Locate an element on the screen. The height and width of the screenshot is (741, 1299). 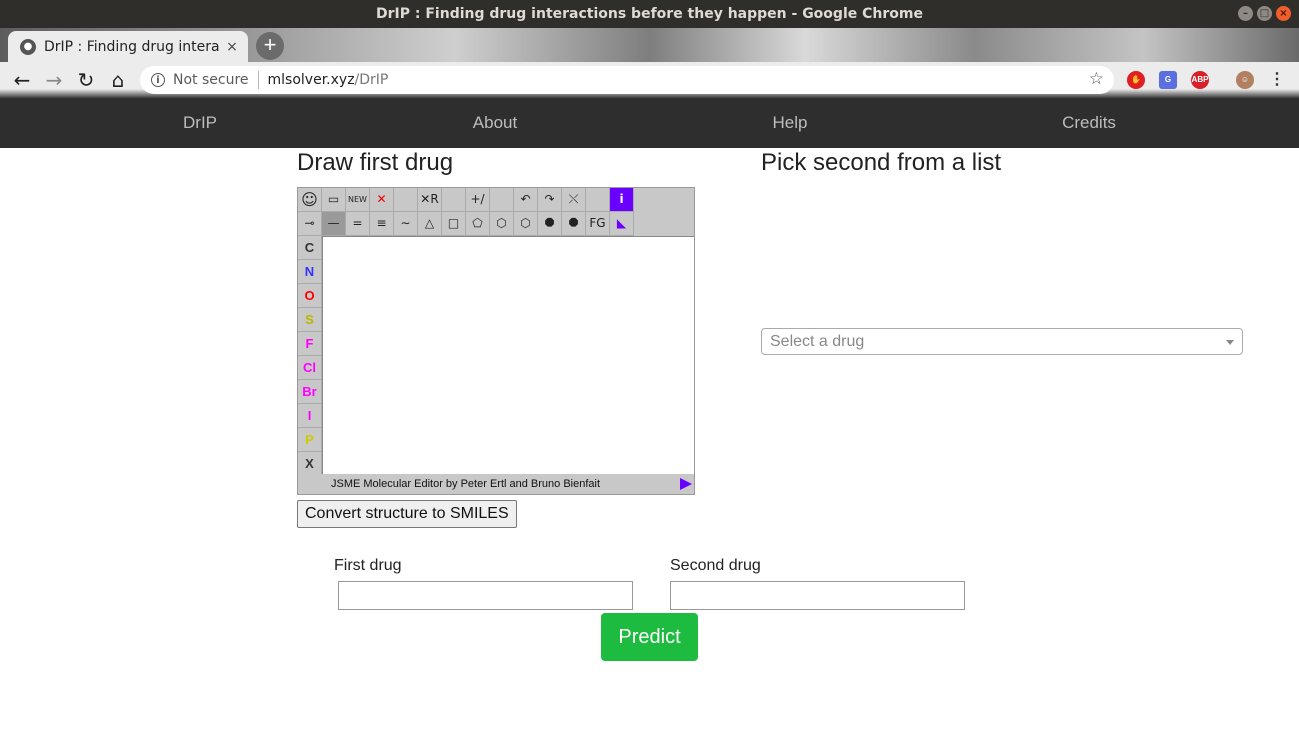
jsme-tool-button: ✕R is located at coordinates (430, 200).